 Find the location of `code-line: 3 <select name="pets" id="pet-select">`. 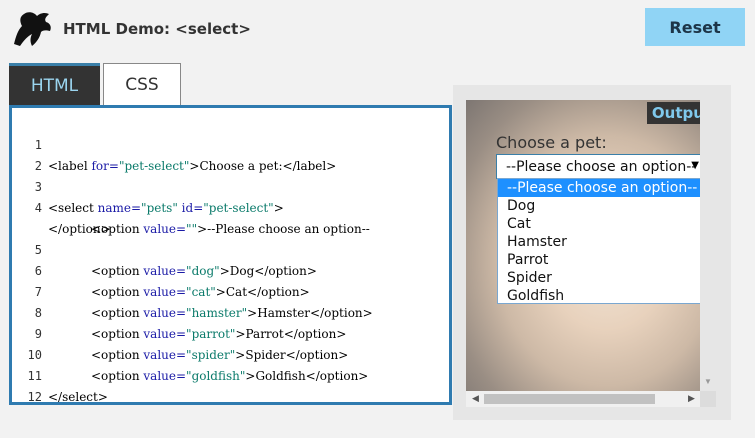

code-line: 3 <select name="pets" id="pet-select"> is located at coordinates (230, 185).